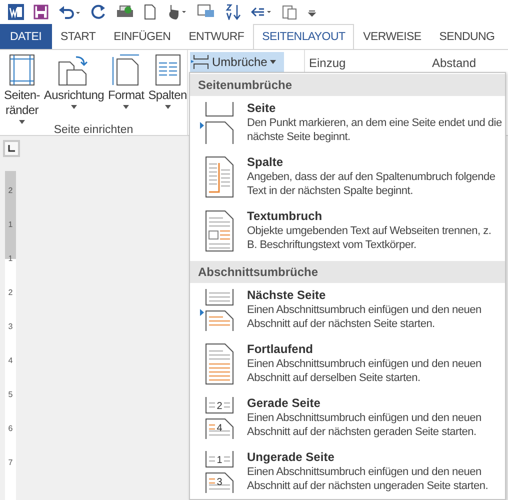 This screenshot has width=508, height=500. What do you see at coordinates (21, 70) in the screenshot?
I see `margins-icon` at bounding box center [21, 70].